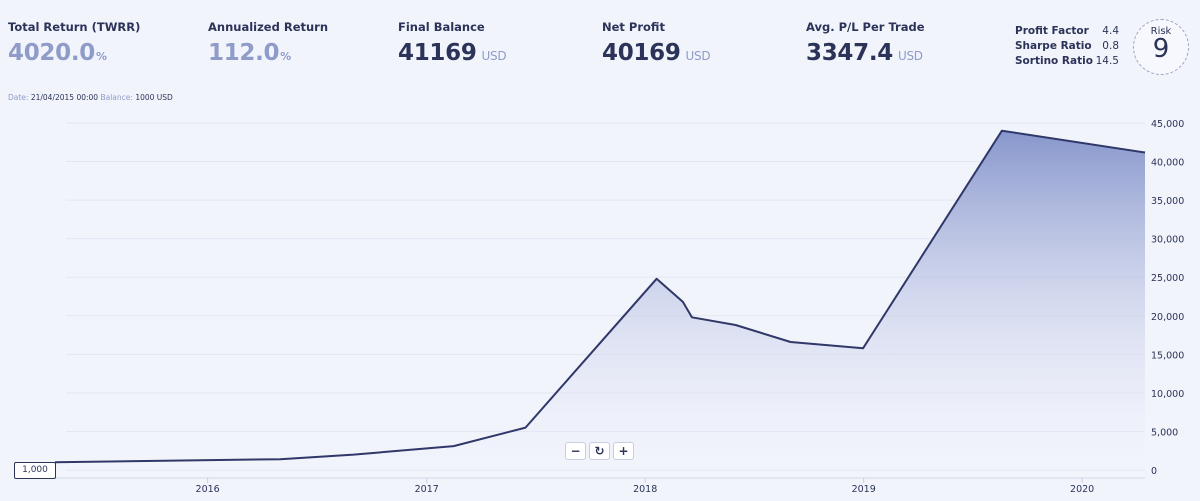  Describe the element at coordinates (1167, 394) in the screenshot. I see `y-tick-label: 10,000` at that location.